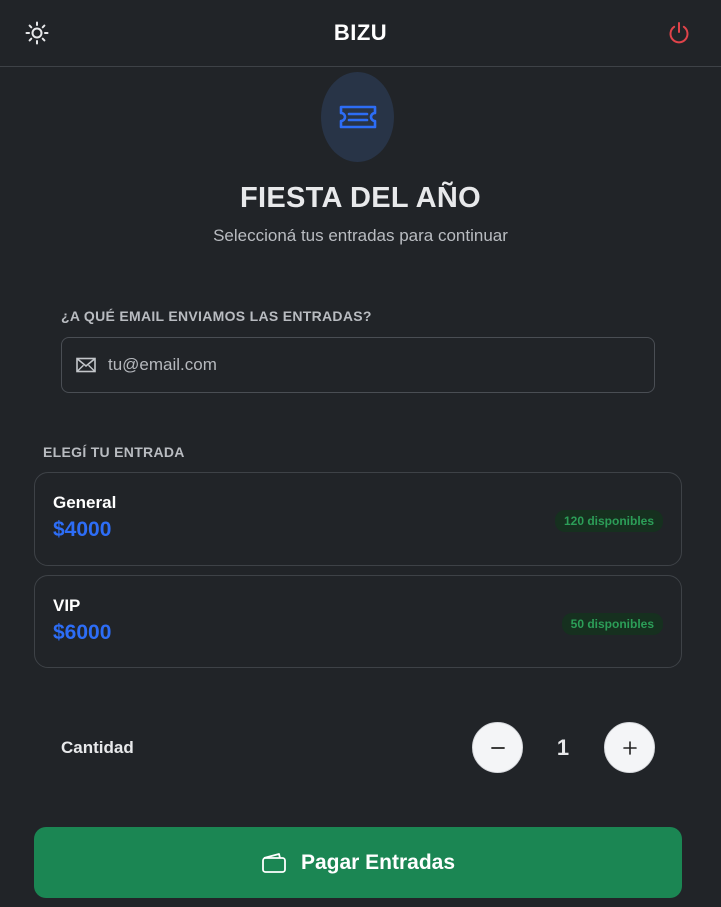 The height and width of the screenshot is (907, 721). Describe the element at coordinates (82, 529) in the screenshot. I see `ticket-price: $4000` at that location.